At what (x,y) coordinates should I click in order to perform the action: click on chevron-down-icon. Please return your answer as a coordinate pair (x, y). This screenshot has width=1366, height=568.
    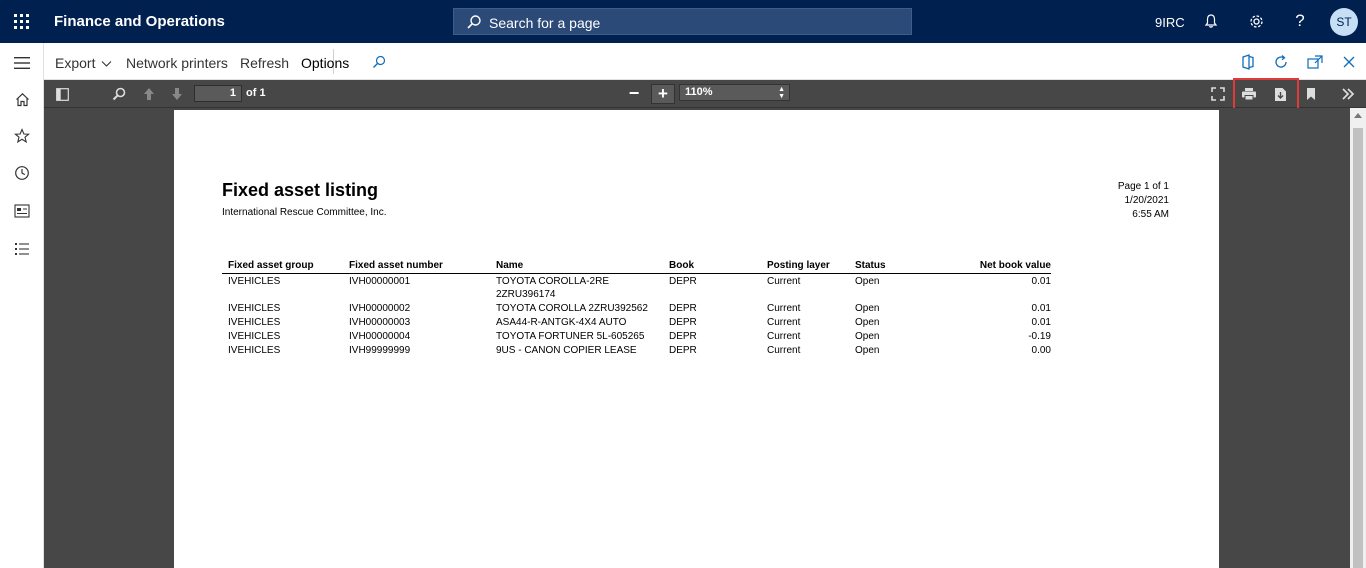
    Looking at the image, I should click on (106, 64).